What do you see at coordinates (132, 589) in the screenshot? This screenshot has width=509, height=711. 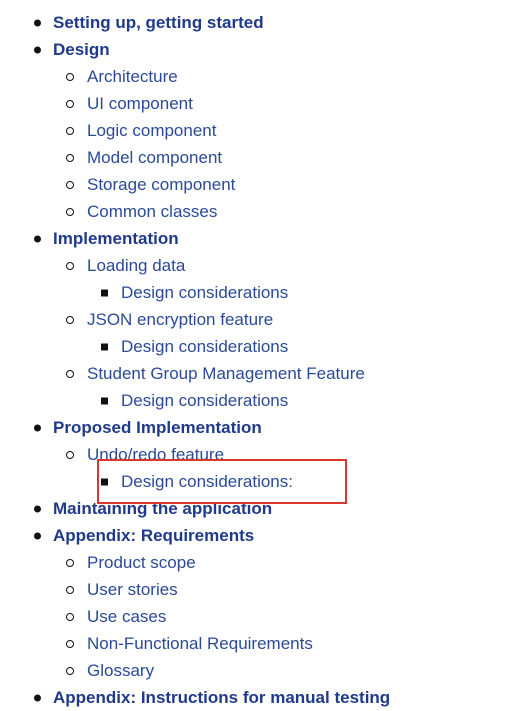 I see `toc-link: User stories` at bounding box center [132, 589].